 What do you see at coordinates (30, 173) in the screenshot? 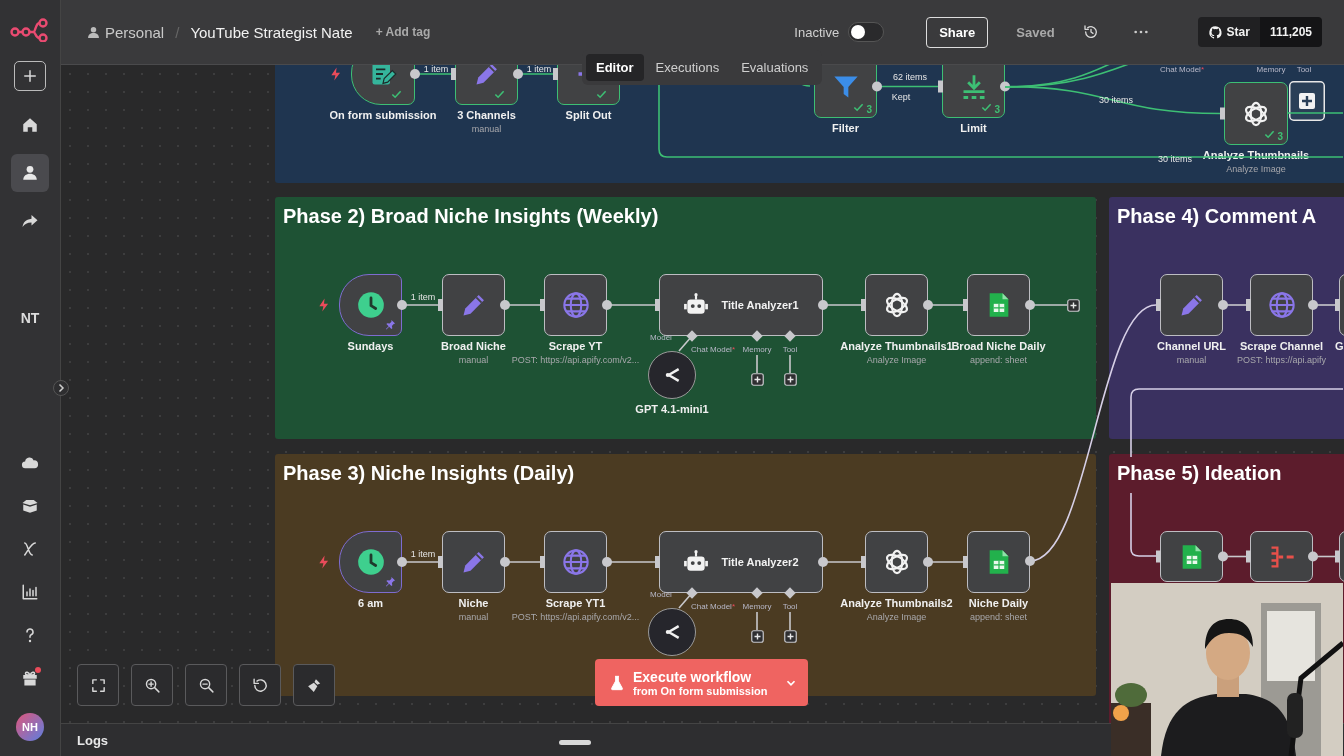
I see `person-button` at bounding box center [30, 173].